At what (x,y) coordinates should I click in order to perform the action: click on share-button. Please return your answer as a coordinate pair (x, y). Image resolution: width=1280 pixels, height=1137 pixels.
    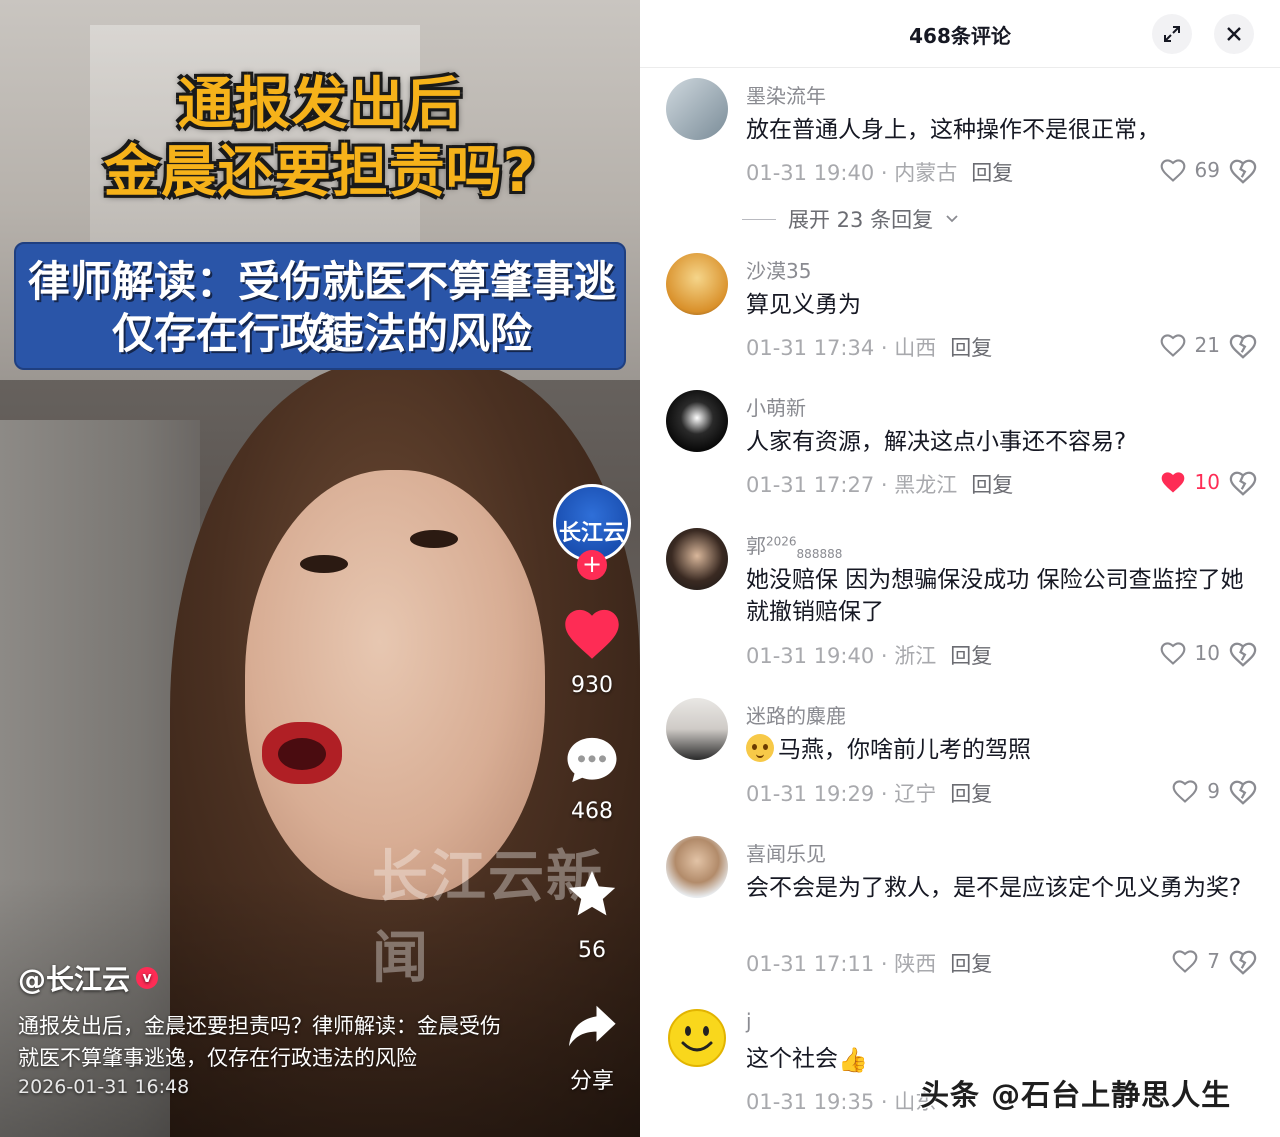
    Looking at the image, I should click on (592, 1026).